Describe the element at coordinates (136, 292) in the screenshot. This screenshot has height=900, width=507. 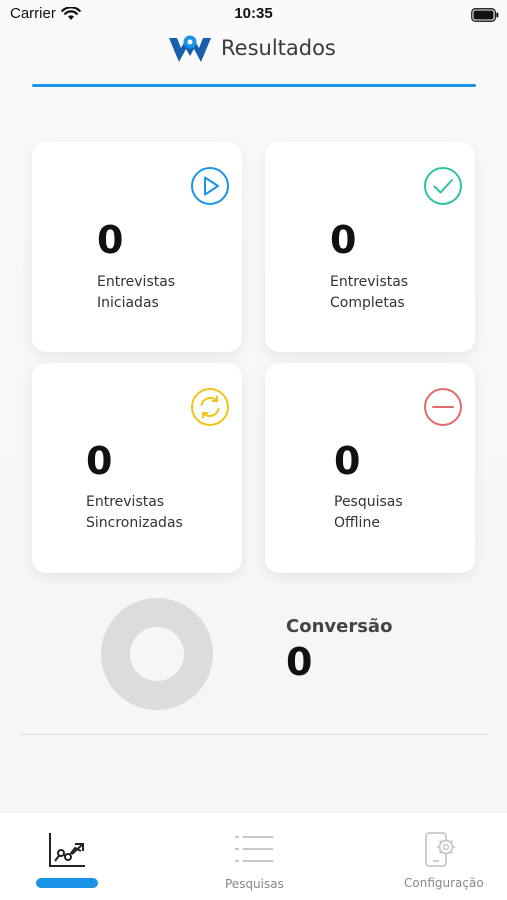
I see `card-label: Entrevistas Iniciadas` at that location.